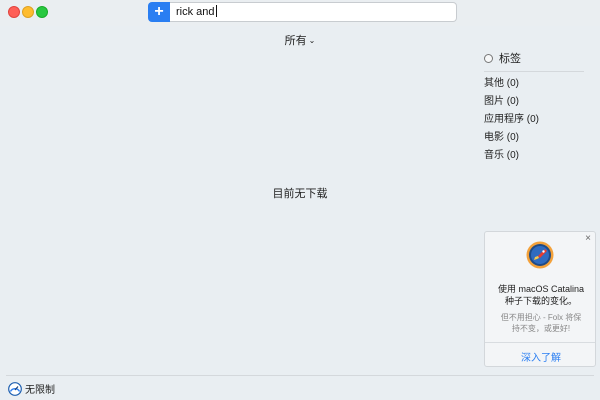  What do you see at coordinates (510, 59) in the screenshot?
I see `tags-label: 标签` at bounding box center [510, 59].